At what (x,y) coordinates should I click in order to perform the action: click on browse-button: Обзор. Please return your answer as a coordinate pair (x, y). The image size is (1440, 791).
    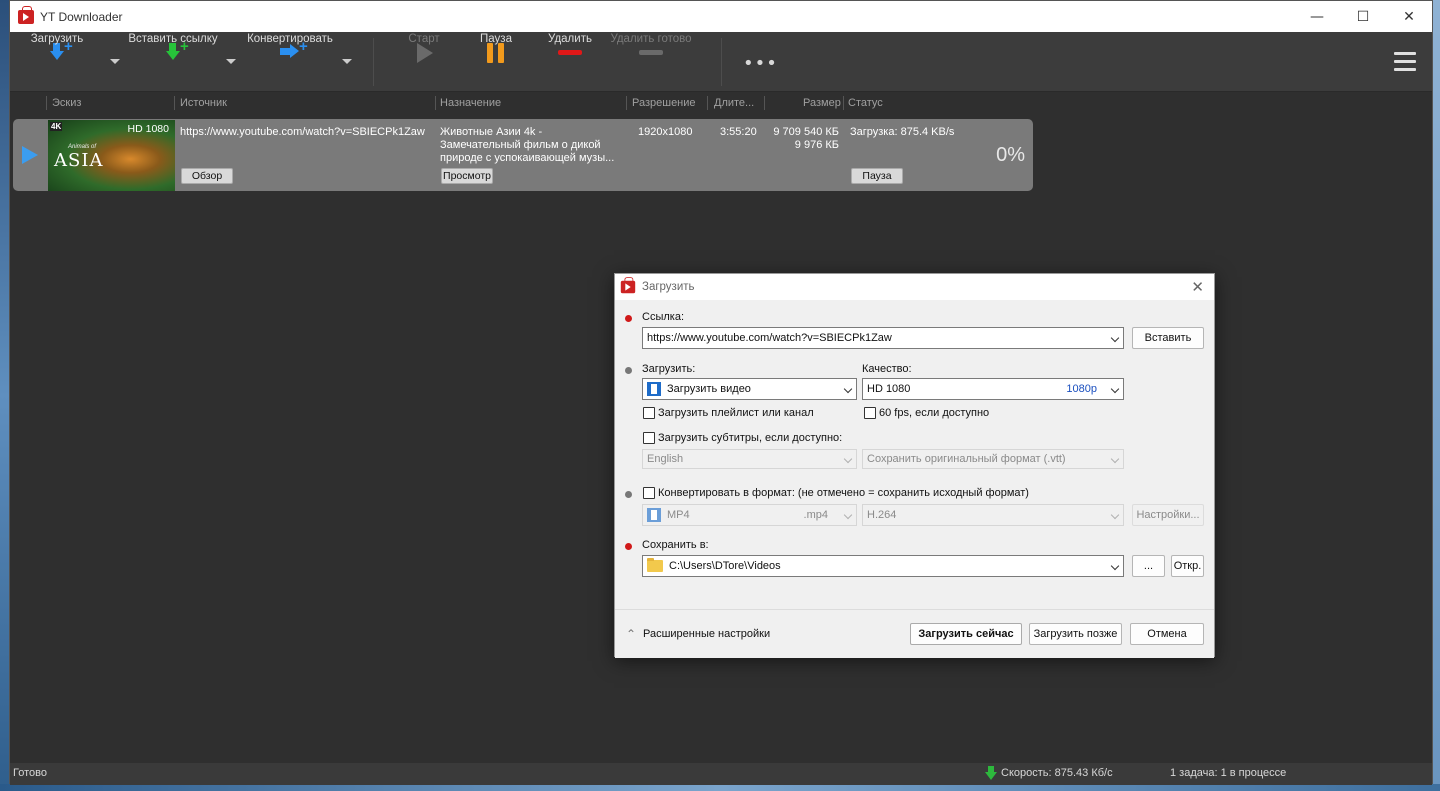
    Looking at the image, I should click on (207, 176).